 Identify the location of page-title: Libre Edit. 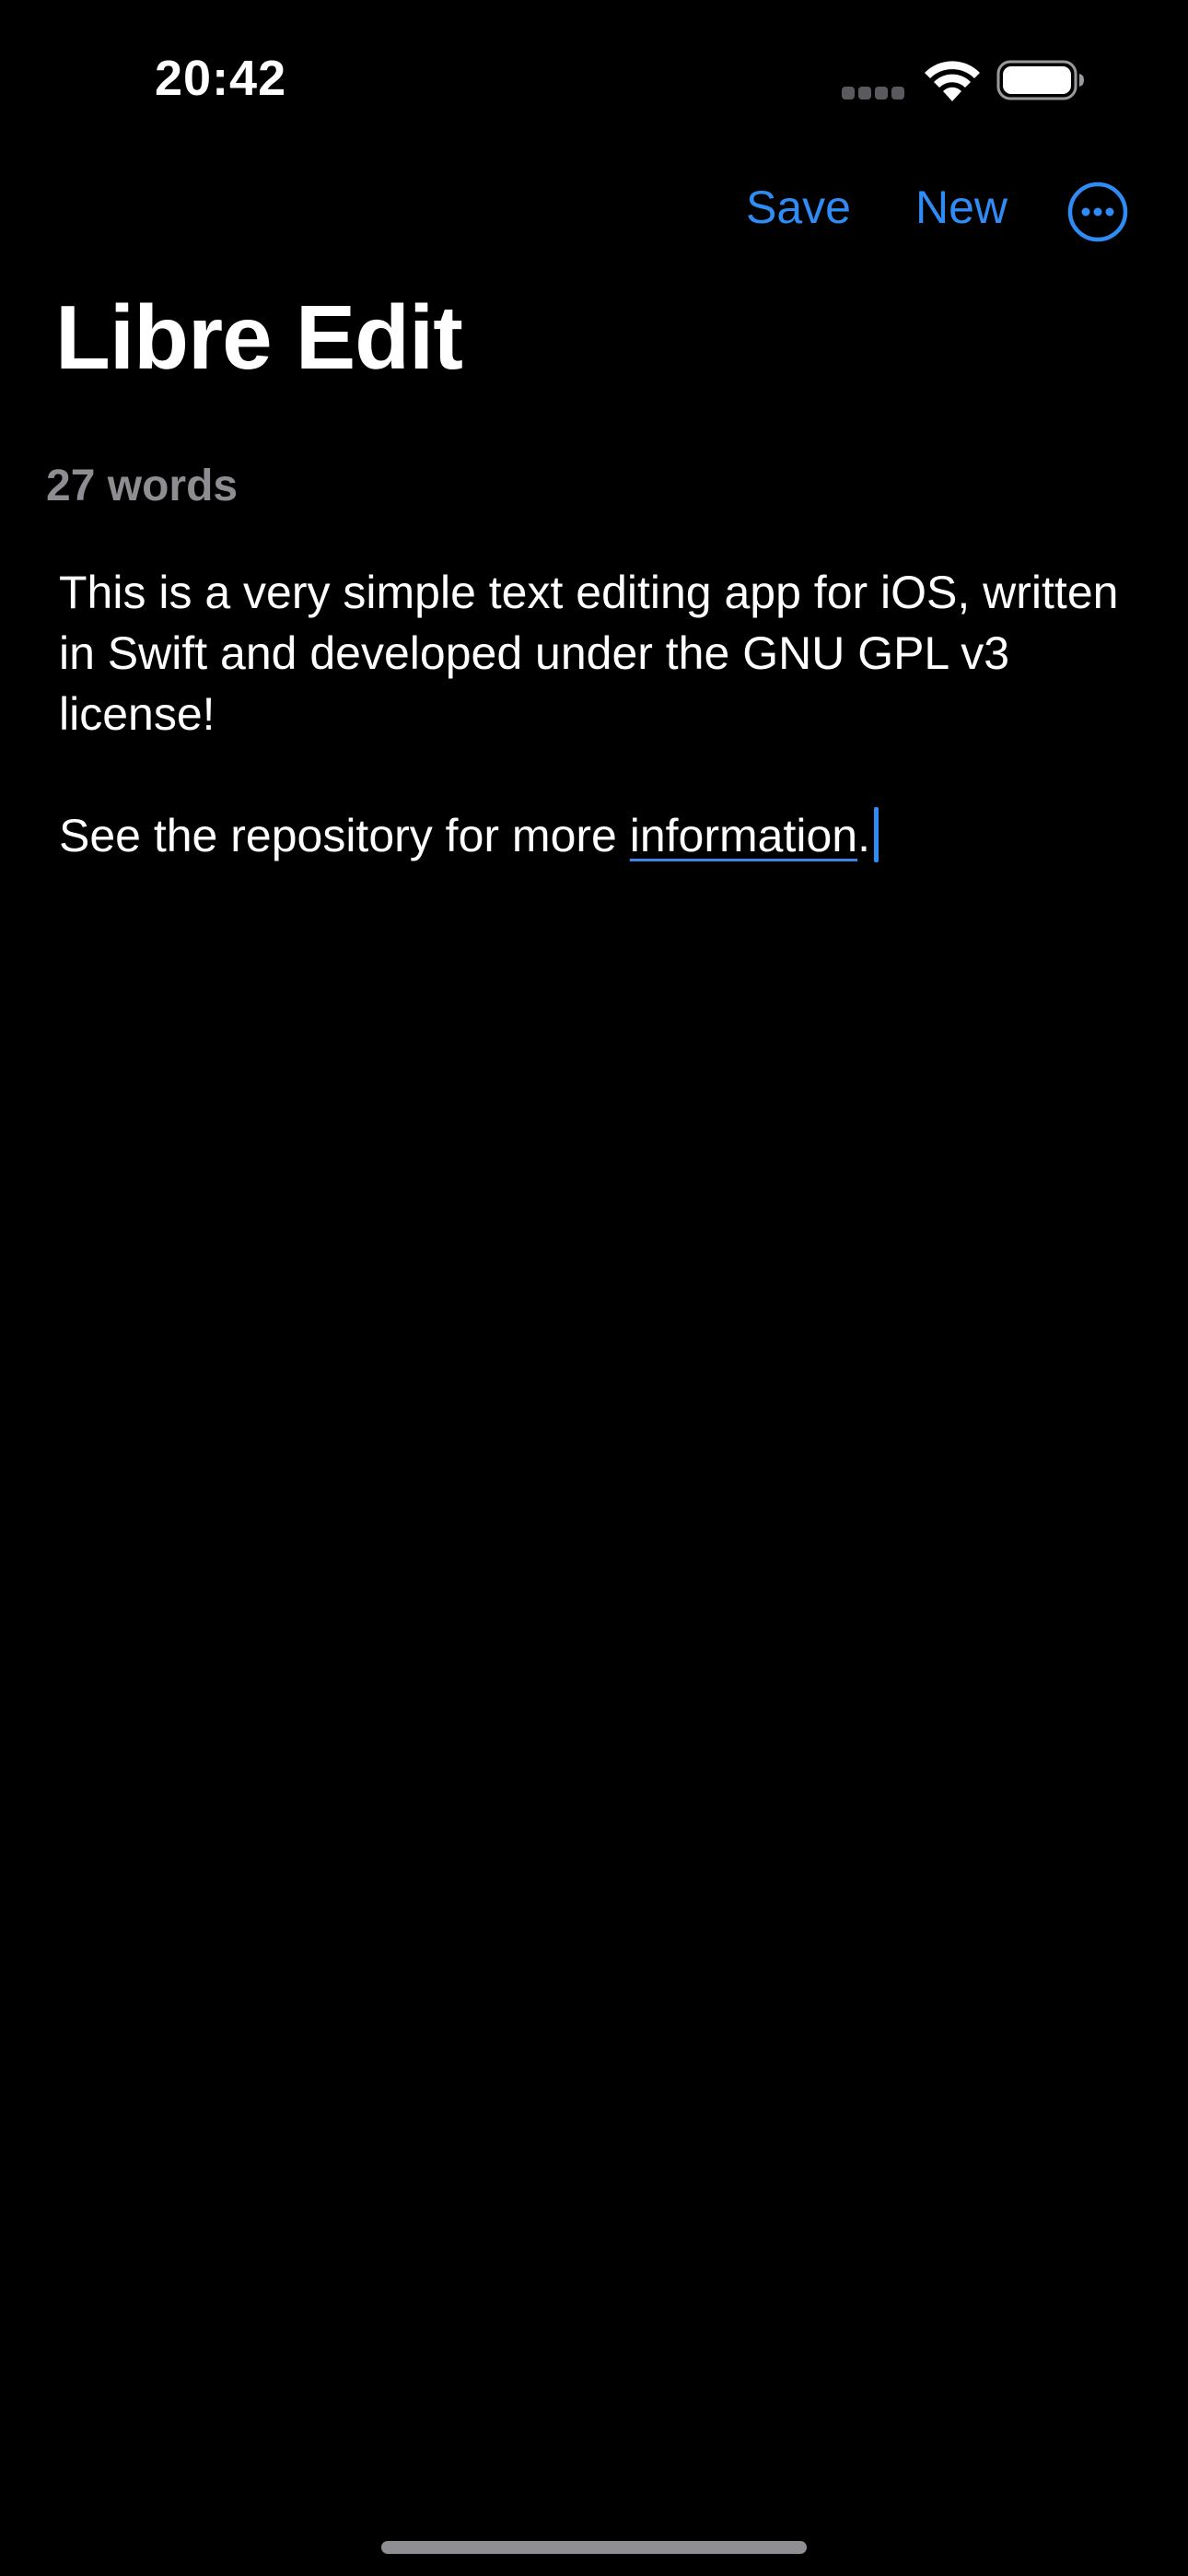
(259, 337).